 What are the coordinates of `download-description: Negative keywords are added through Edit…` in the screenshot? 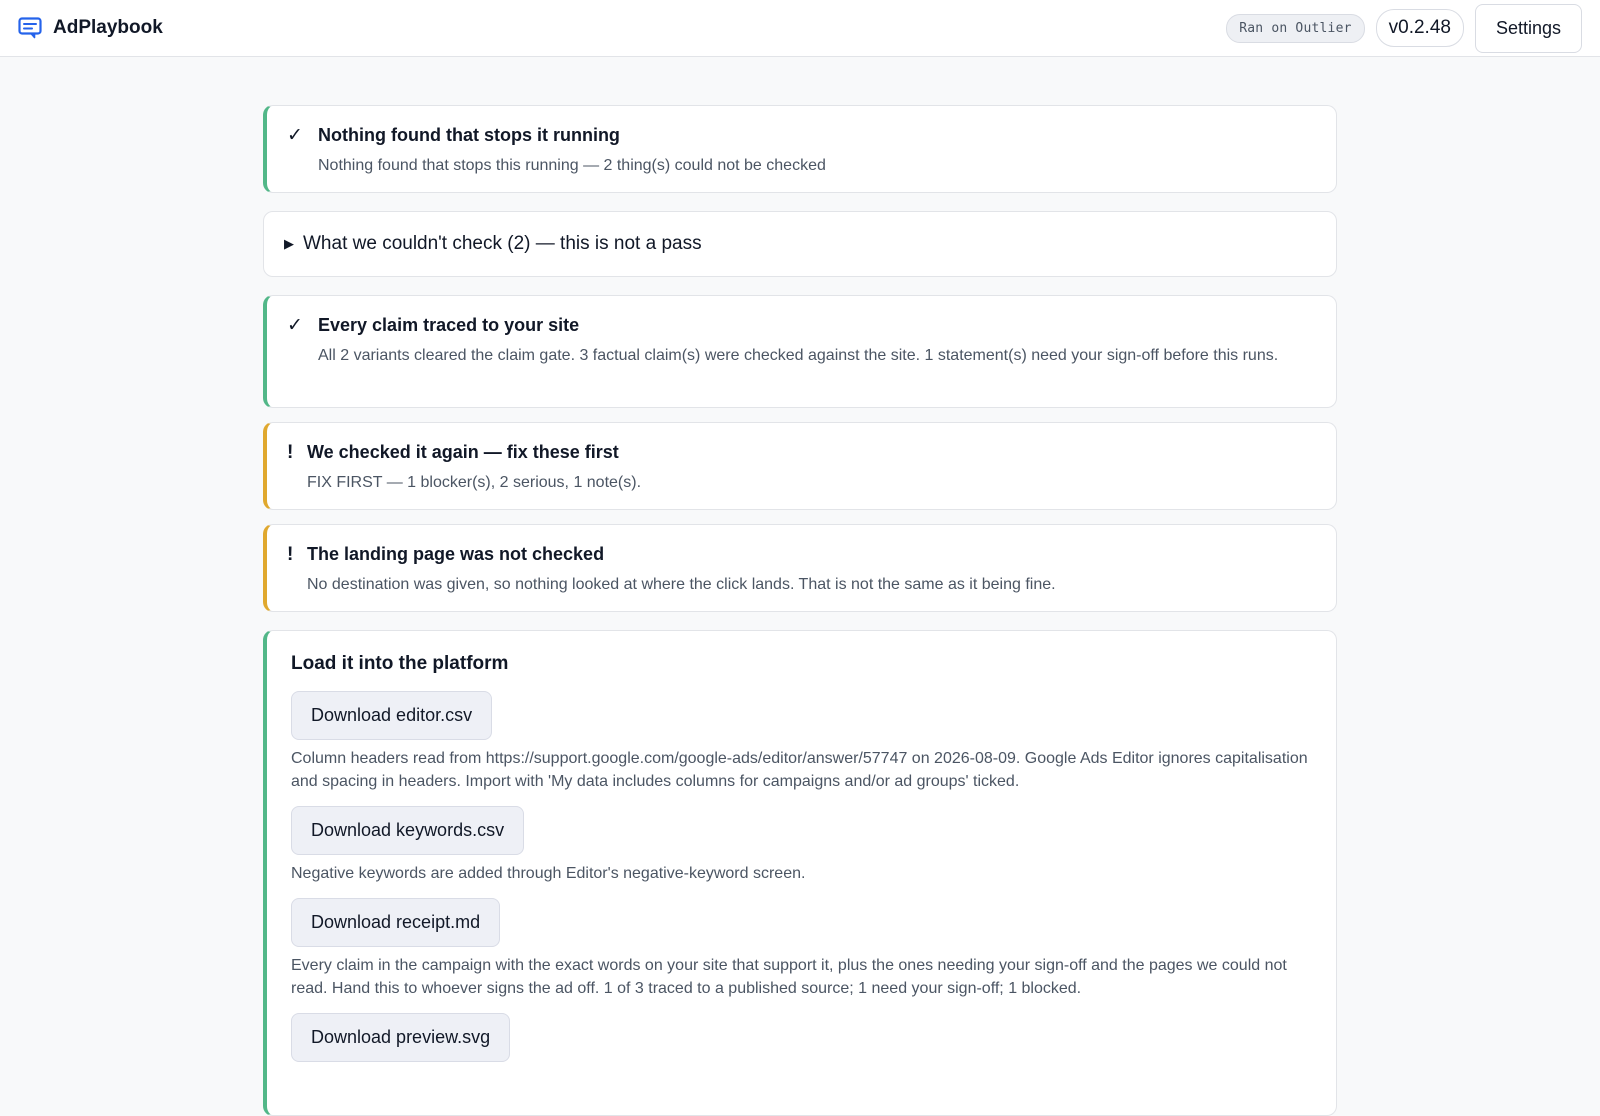 It's located at (548, 873).